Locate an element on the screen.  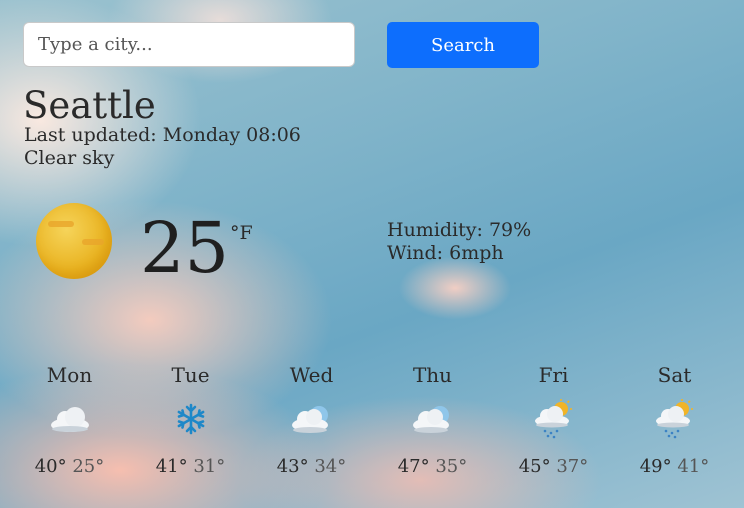
forecast-day-name: Sat is located at coordinates (674, 375).